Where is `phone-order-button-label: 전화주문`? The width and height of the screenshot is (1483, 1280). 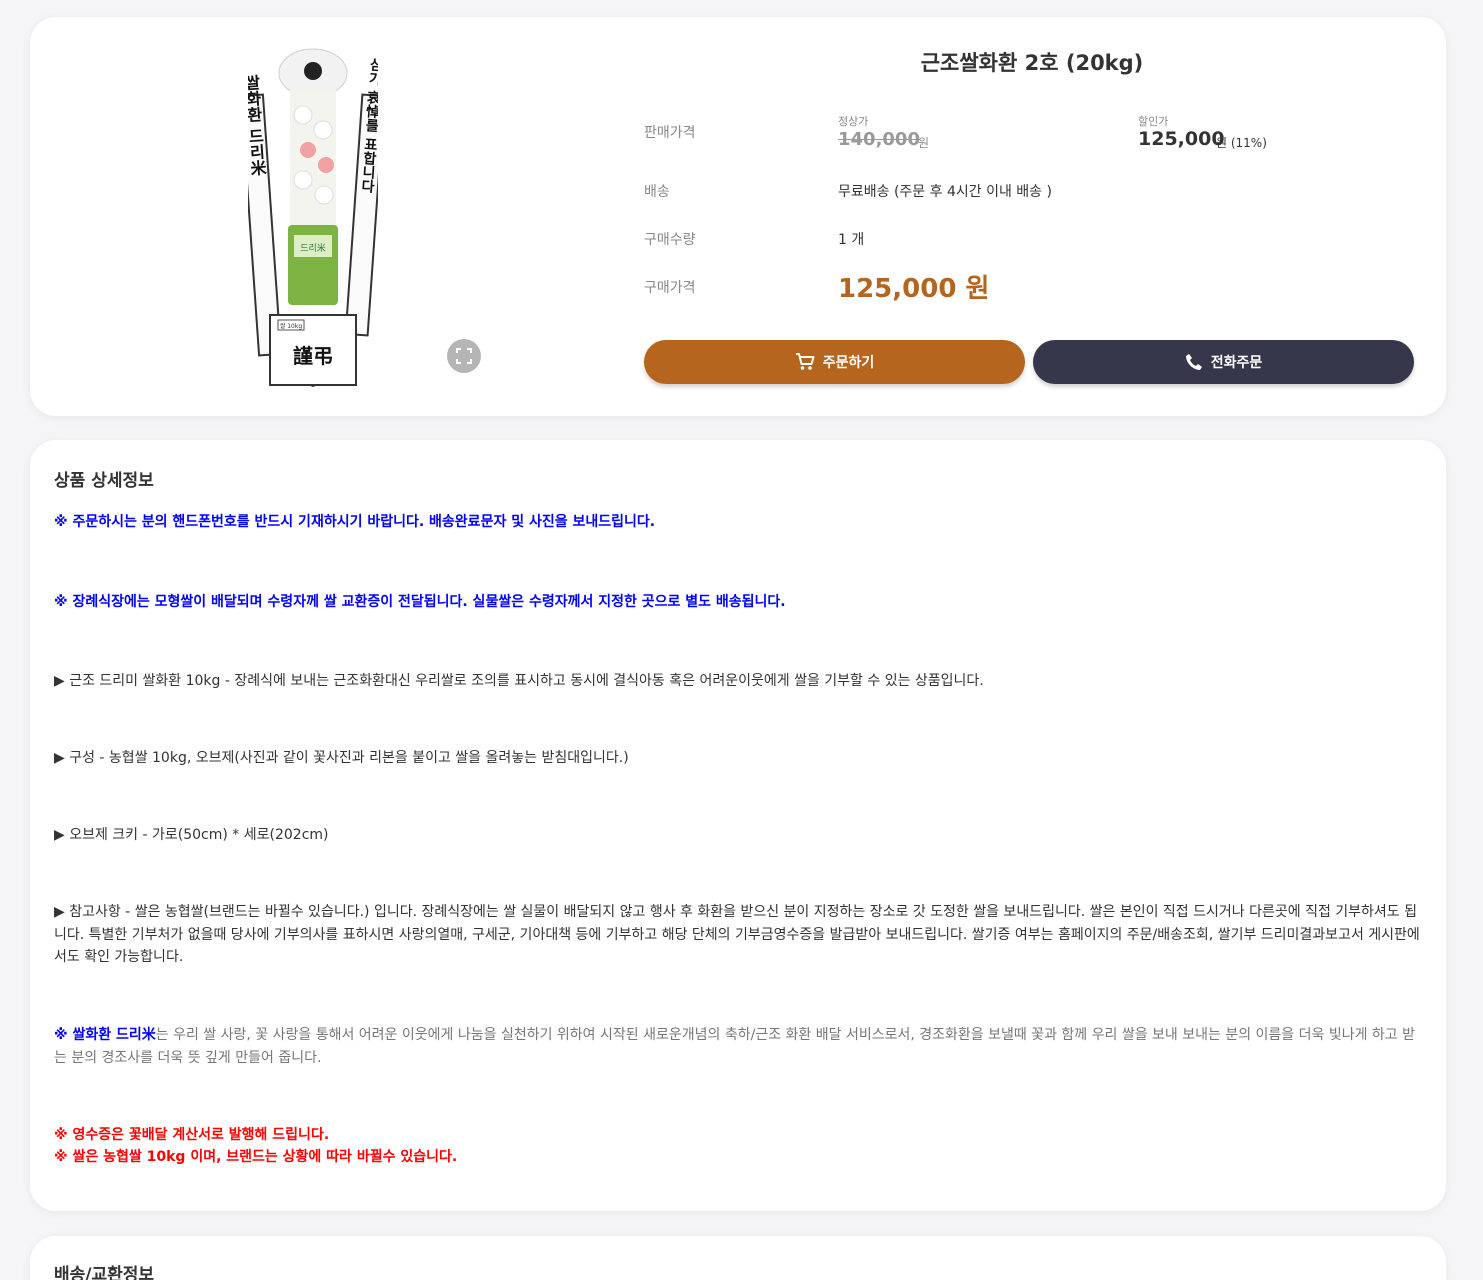
phone-order-button-label: 전화주문 is located at coordinates (1236, 363).